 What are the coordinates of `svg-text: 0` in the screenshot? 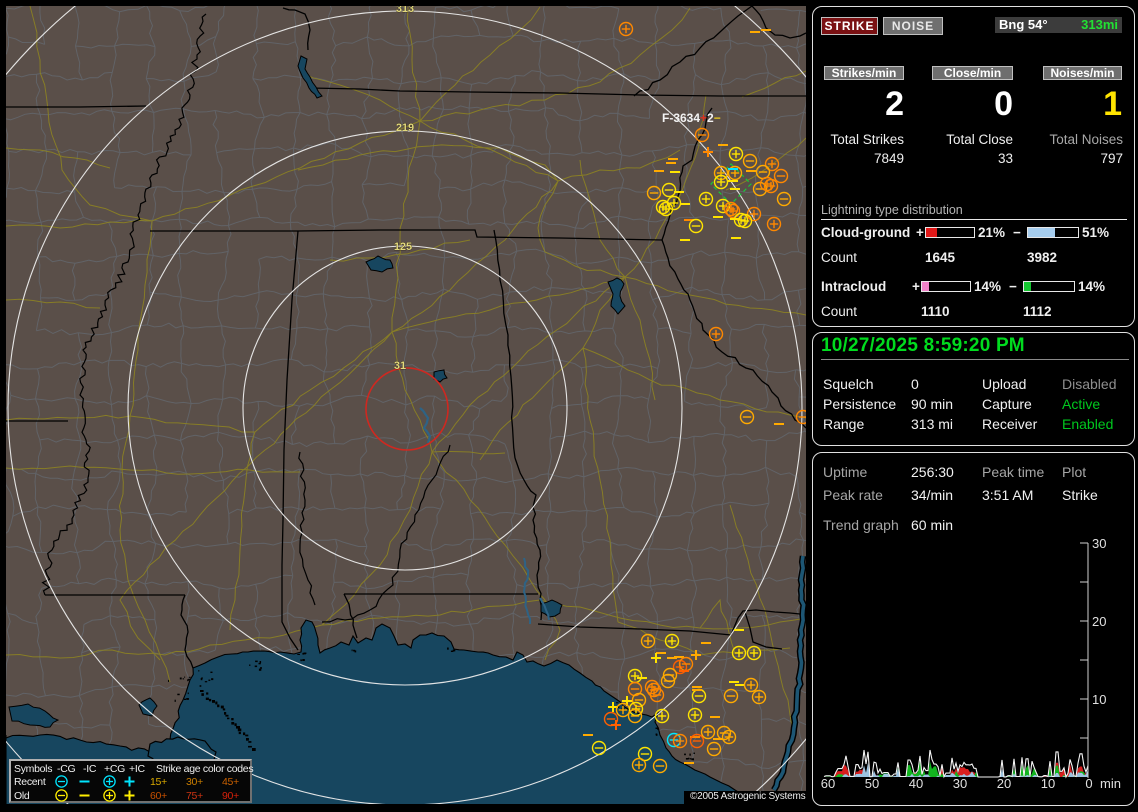 It's located at (1088, 783).